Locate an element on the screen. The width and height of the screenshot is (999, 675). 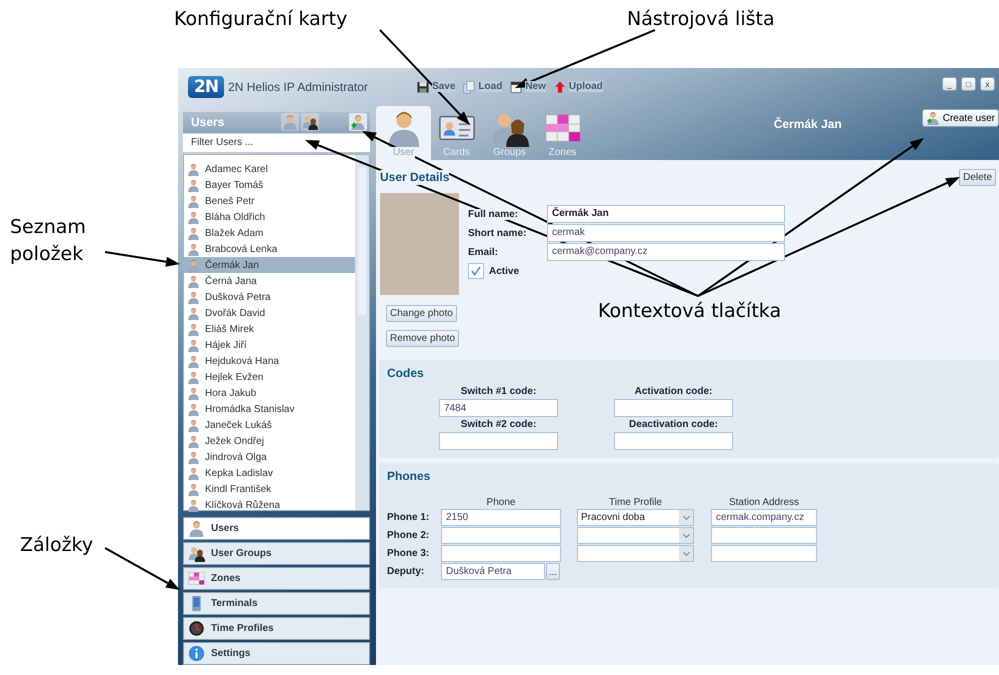
user-list-item: Janeček Lukáš is located at coordinates (269, 425).